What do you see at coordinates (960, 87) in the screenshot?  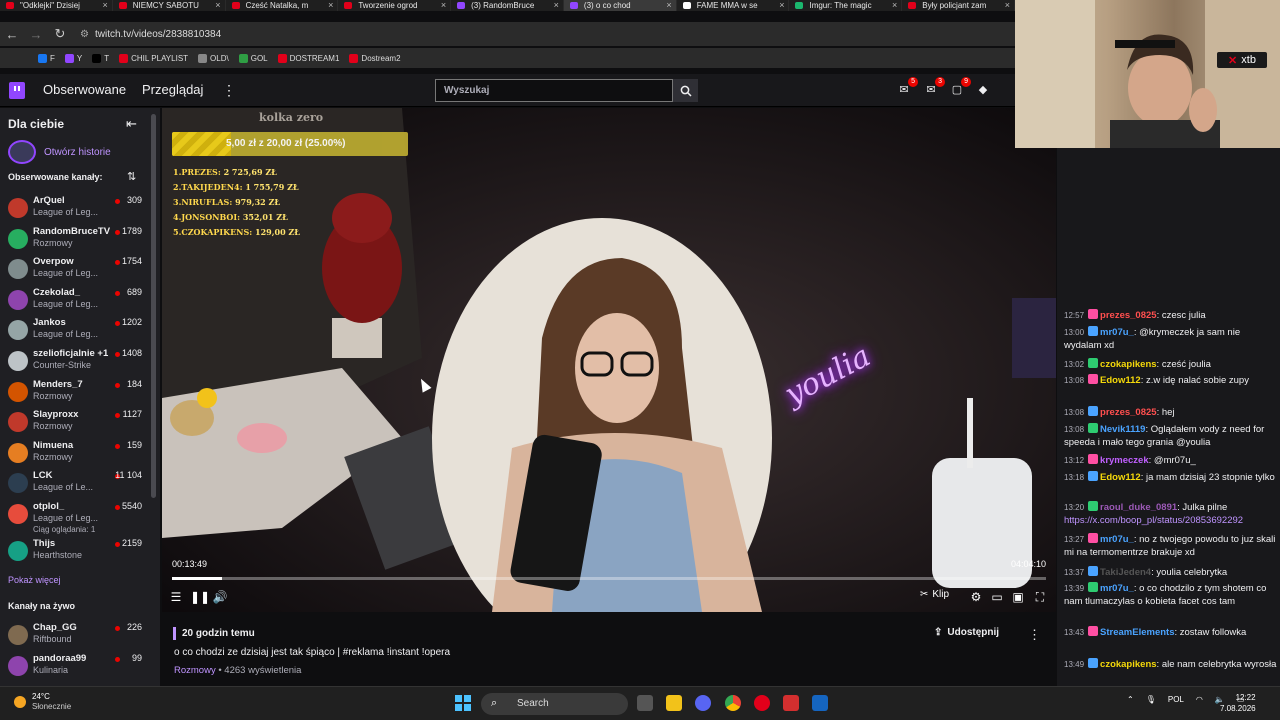 I see `whispers-icon: ▢ 9` at bounding box center [960, 87].